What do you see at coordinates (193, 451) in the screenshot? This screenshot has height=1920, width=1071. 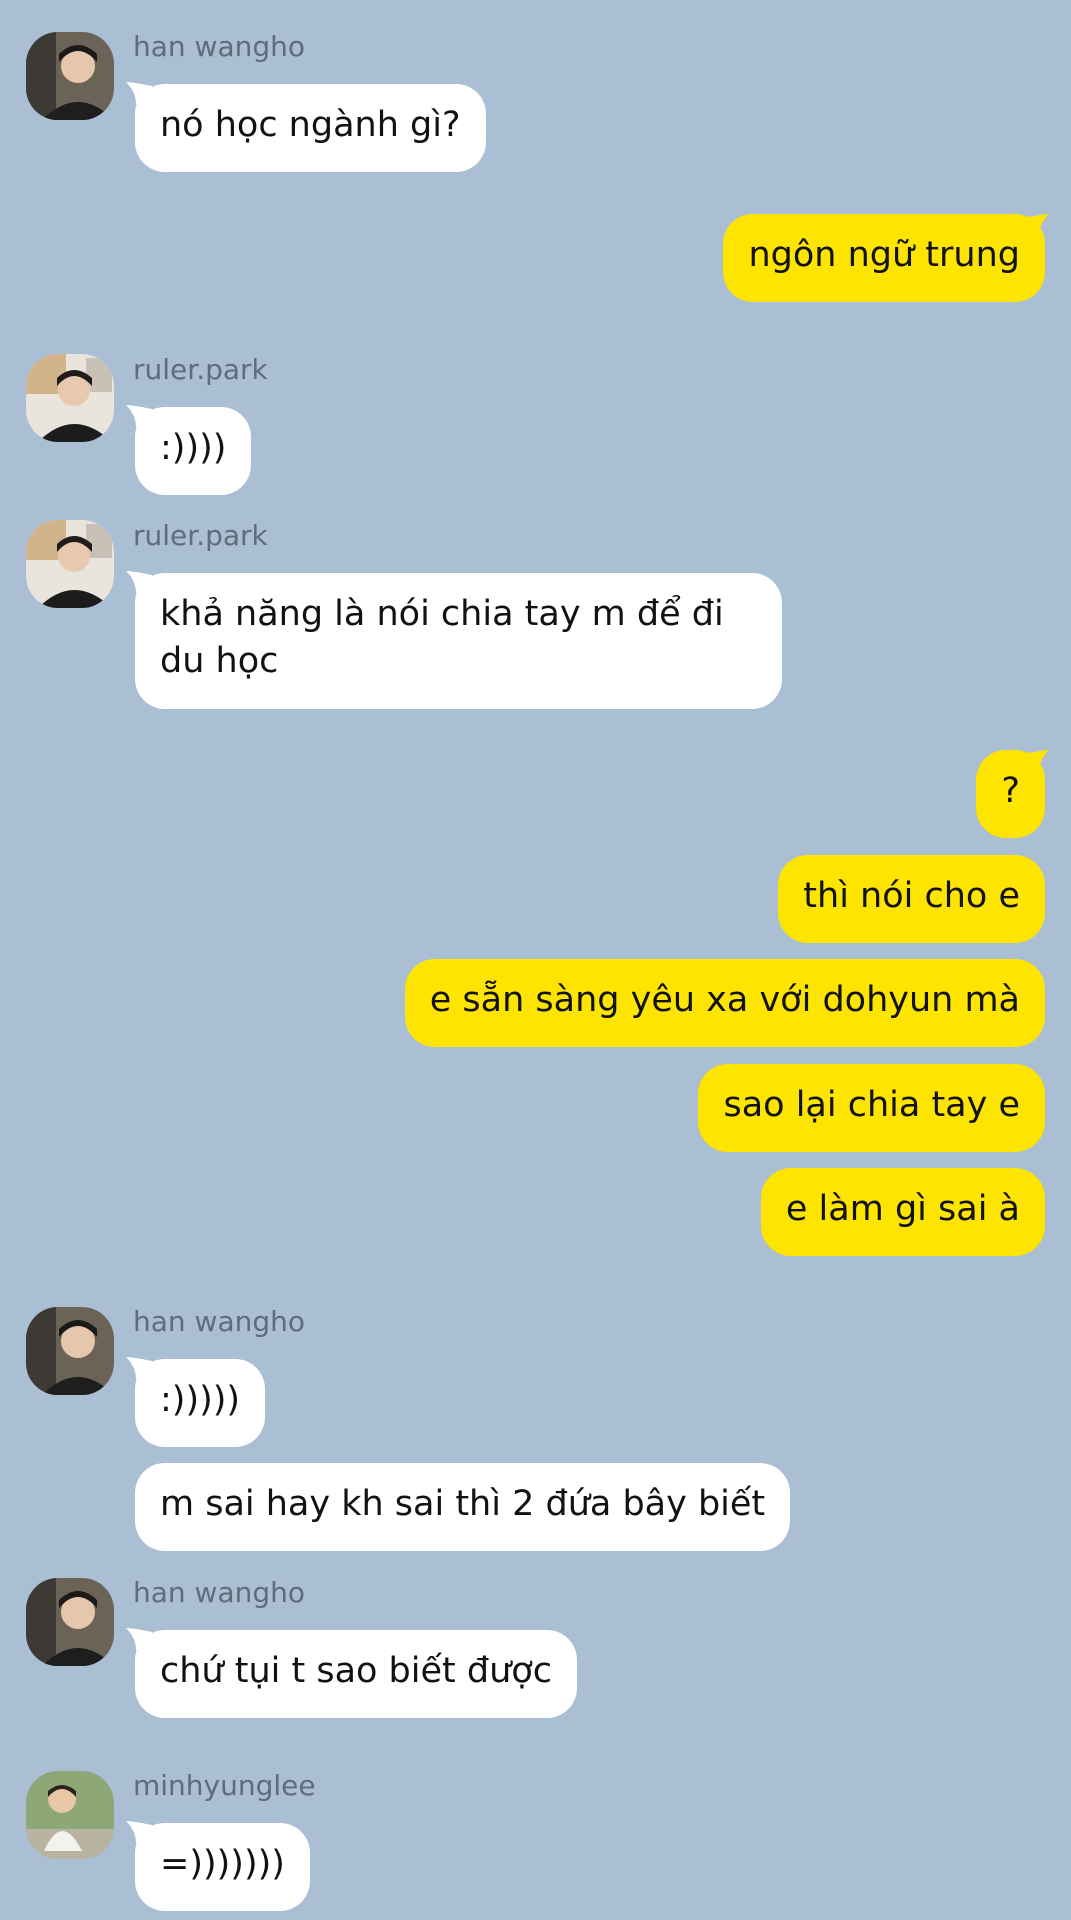 I see `message-bubble: :))))` at bounding box center [193, 451].